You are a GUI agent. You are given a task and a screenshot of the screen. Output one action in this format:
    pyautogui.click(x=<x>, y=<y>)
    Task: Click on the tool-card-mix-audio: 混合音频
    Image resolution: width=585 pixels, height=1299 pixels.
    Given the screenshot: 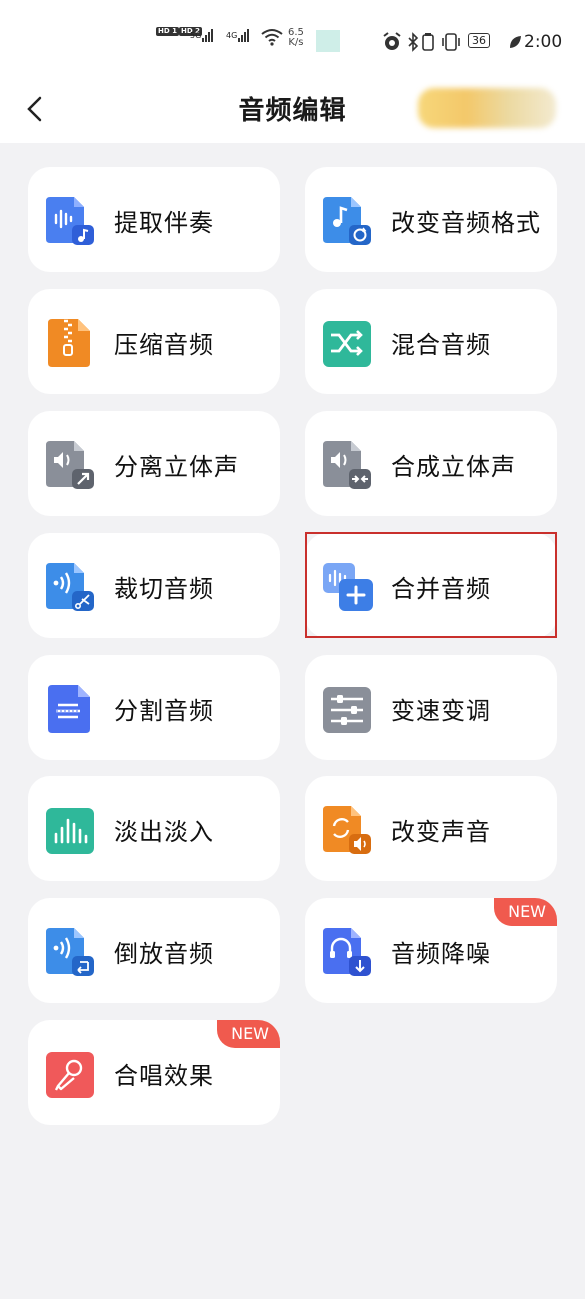 What is the action you would take?
    pyautogui.click(x=431, y=341)
    